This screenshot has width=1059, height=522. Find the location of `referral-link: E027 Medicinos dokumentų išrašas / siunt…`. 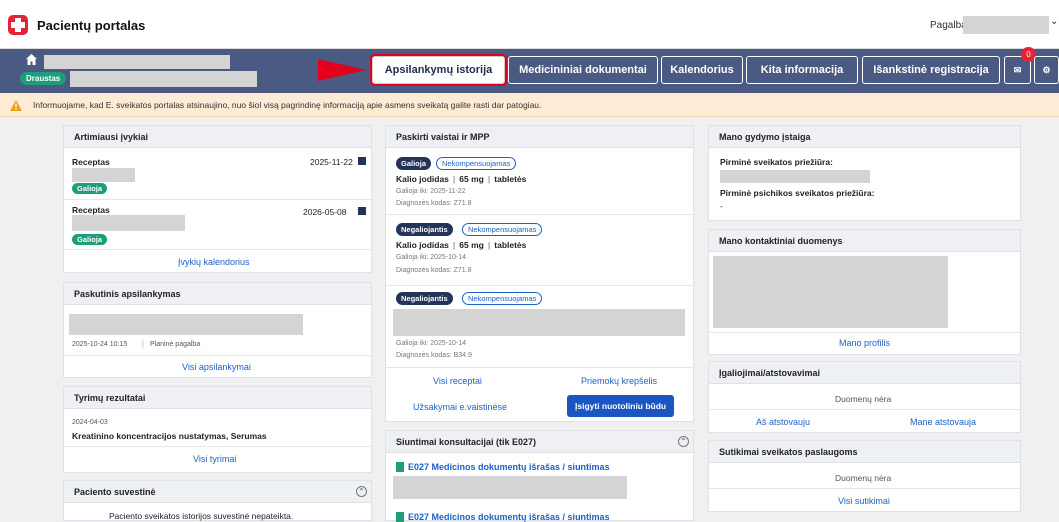

referral-link: E027 Medicinos dokumentų išrašas / siunt… is located at coordinates (509, 467).